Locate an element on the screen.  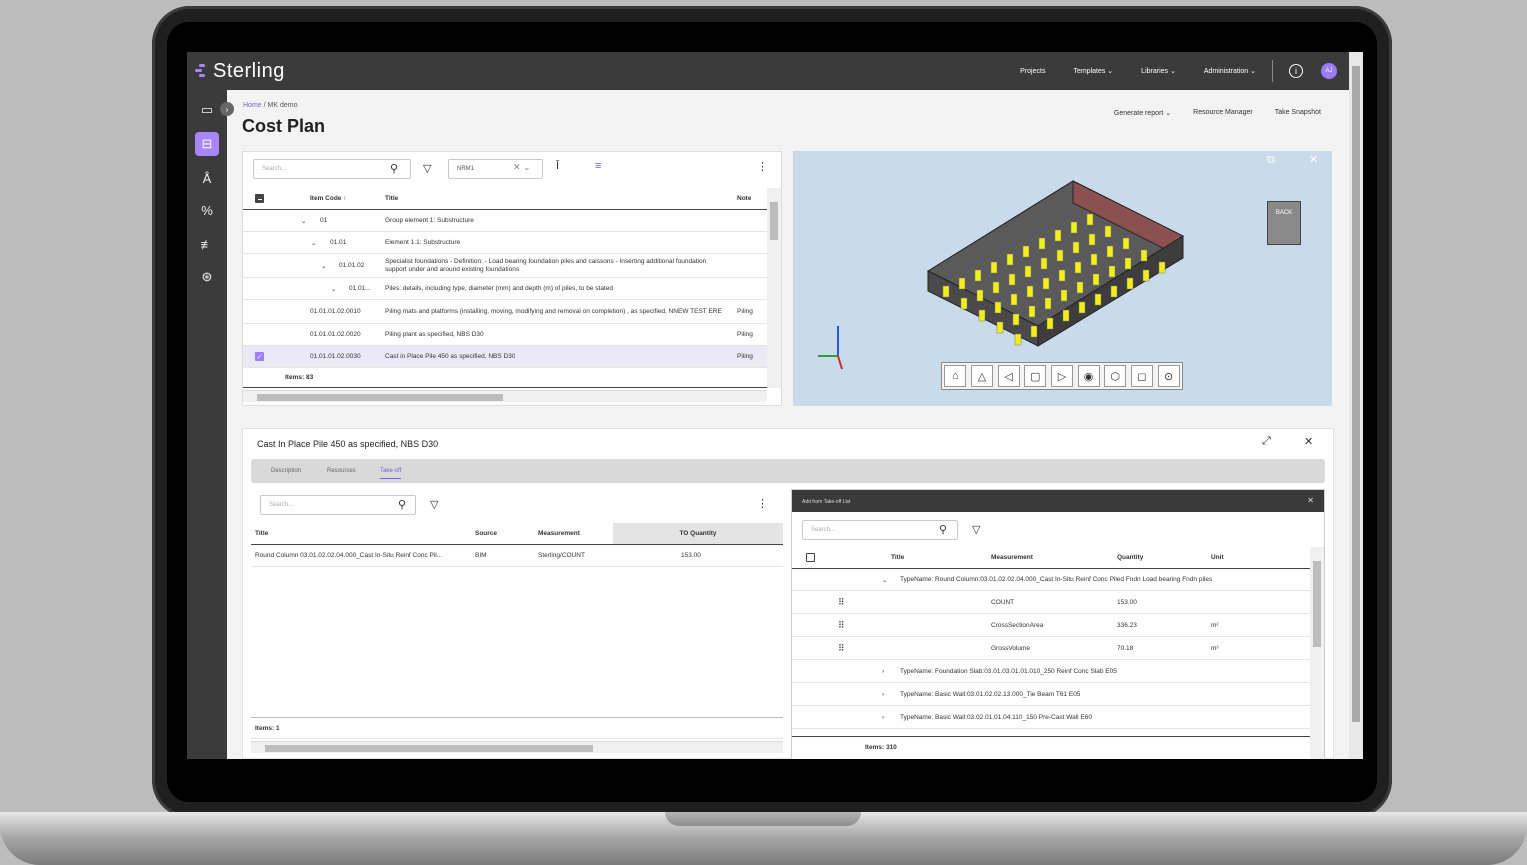
header-quantity: Quantity is located at coordinates (1130, 557).